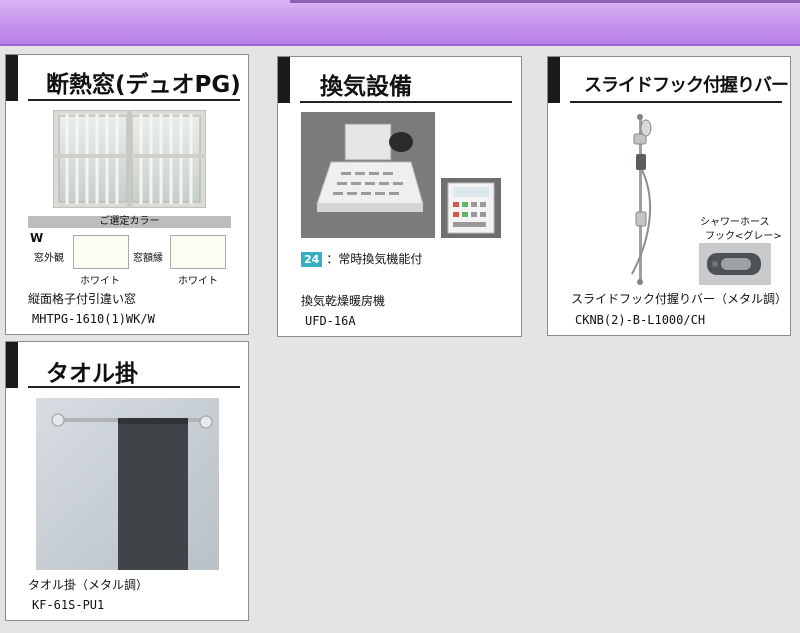 Image resolution: width=800 pixels, height=633 pixels. Describe the element at coordinates (143, 85) in the screenshot. I see `card-title: 断熱窓(デュオPG)` at that location.